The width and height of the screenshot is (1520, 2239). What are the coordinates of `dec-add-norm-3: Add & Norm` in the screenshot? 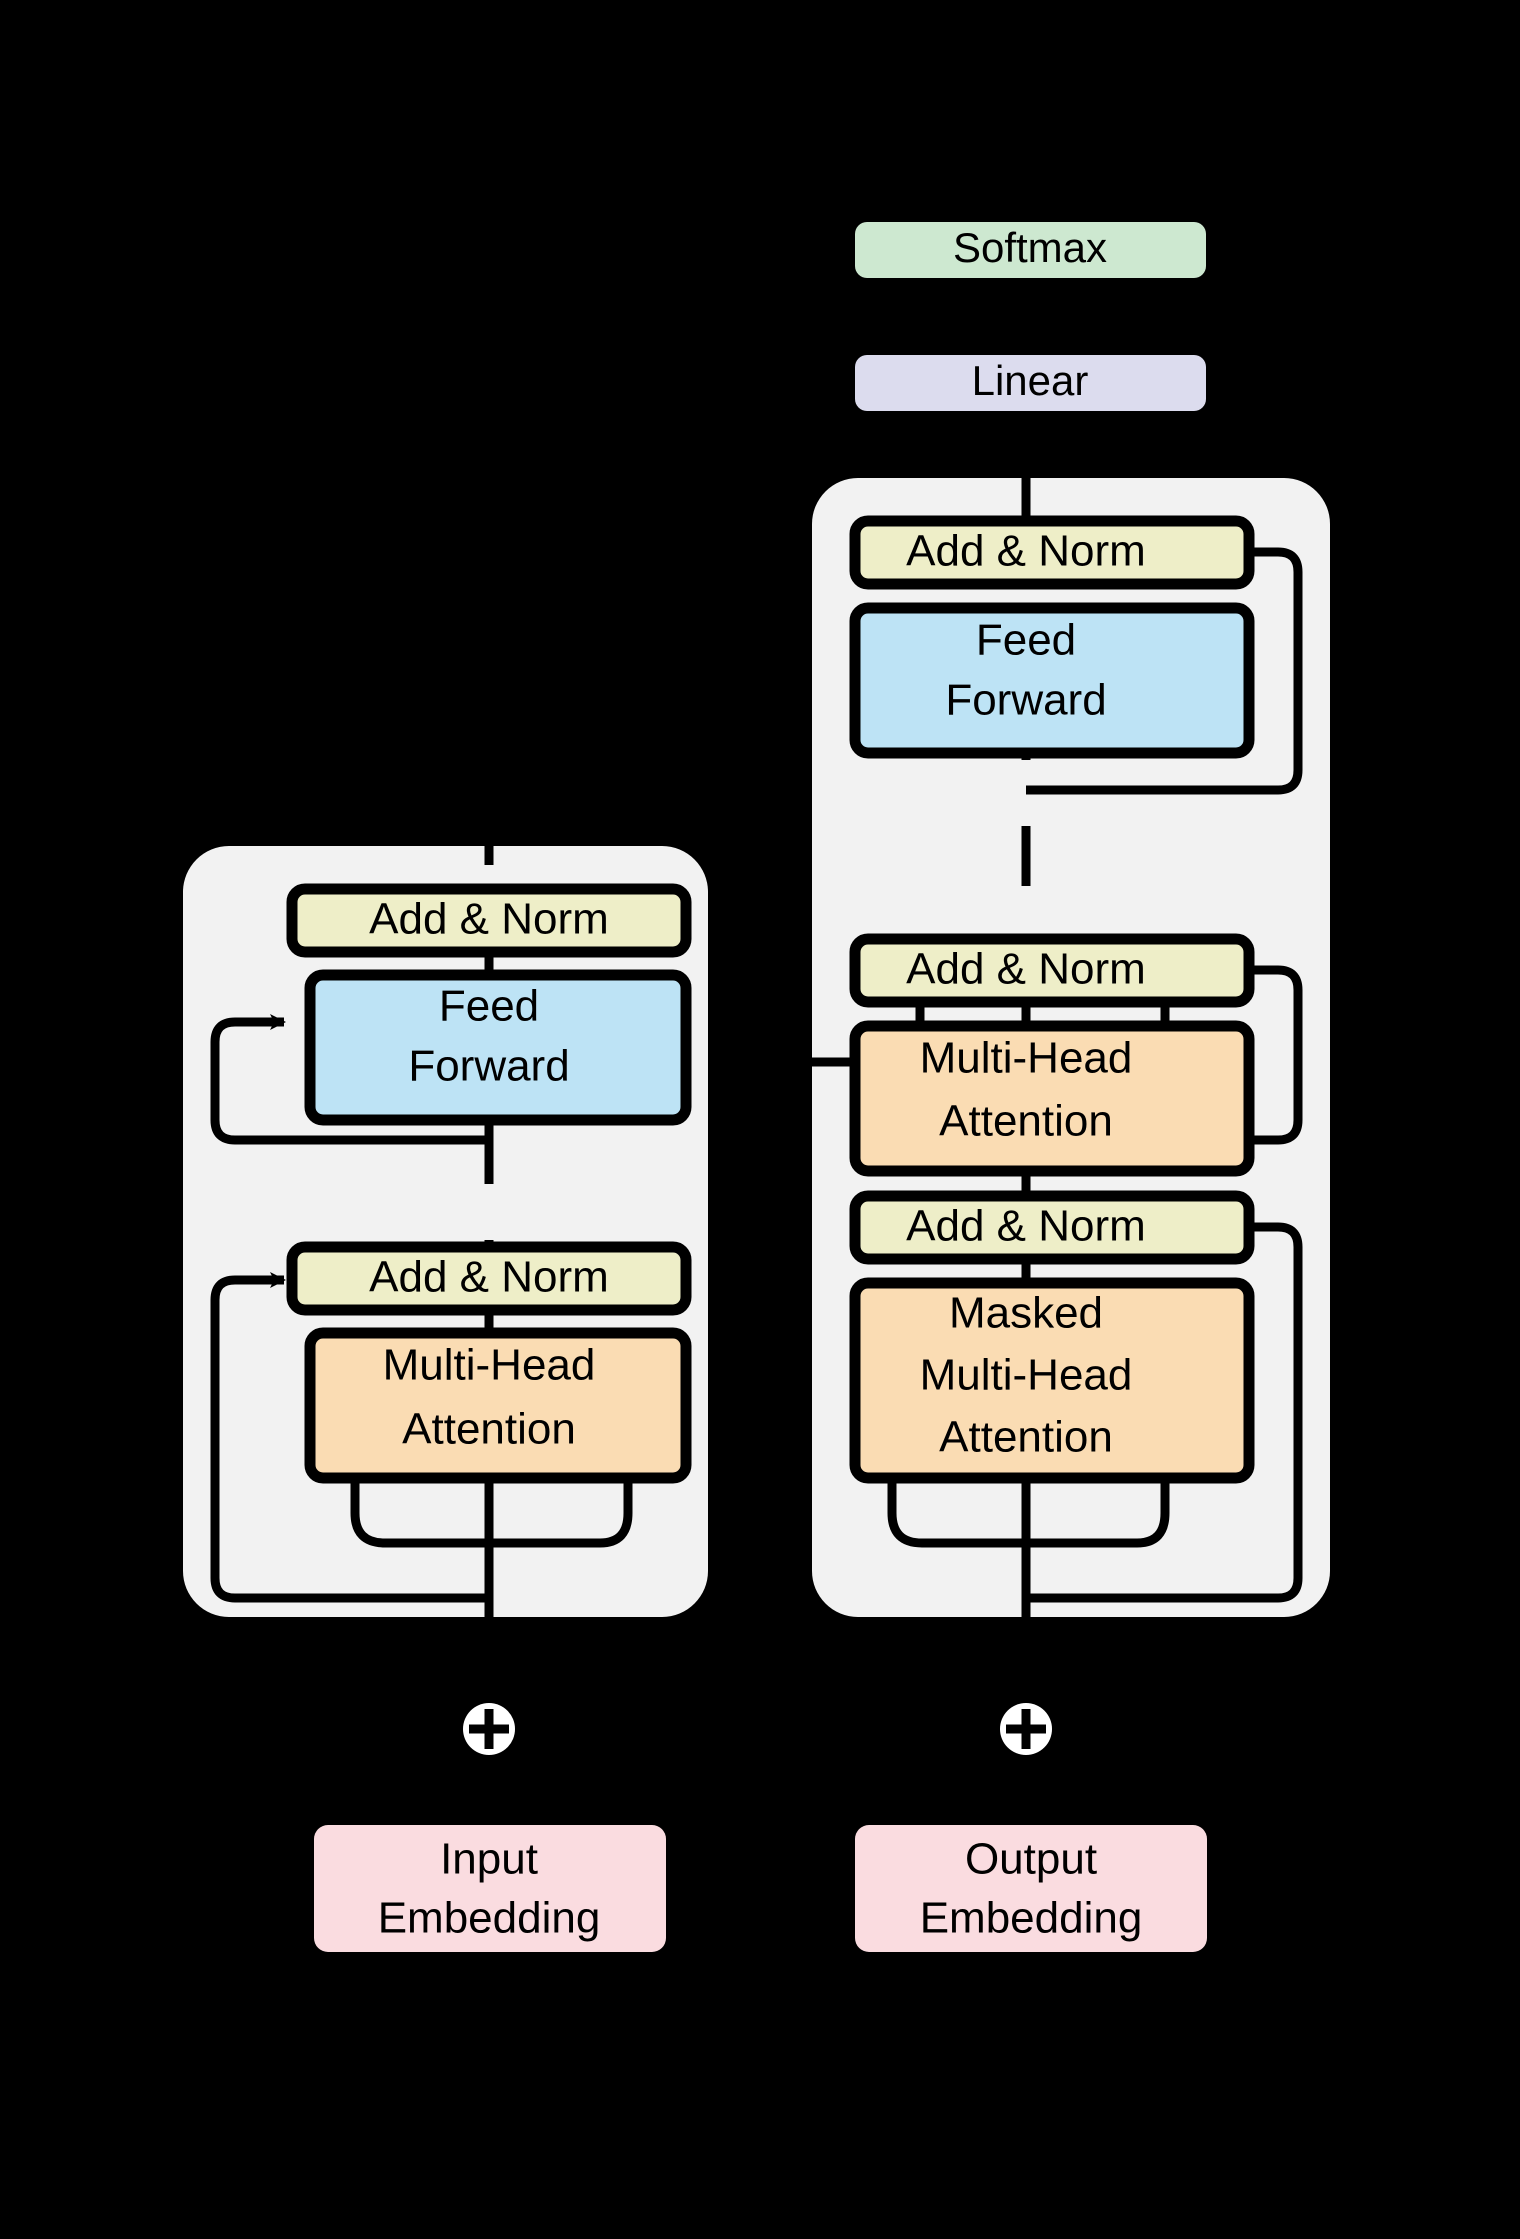 It's located at (1052, 552).